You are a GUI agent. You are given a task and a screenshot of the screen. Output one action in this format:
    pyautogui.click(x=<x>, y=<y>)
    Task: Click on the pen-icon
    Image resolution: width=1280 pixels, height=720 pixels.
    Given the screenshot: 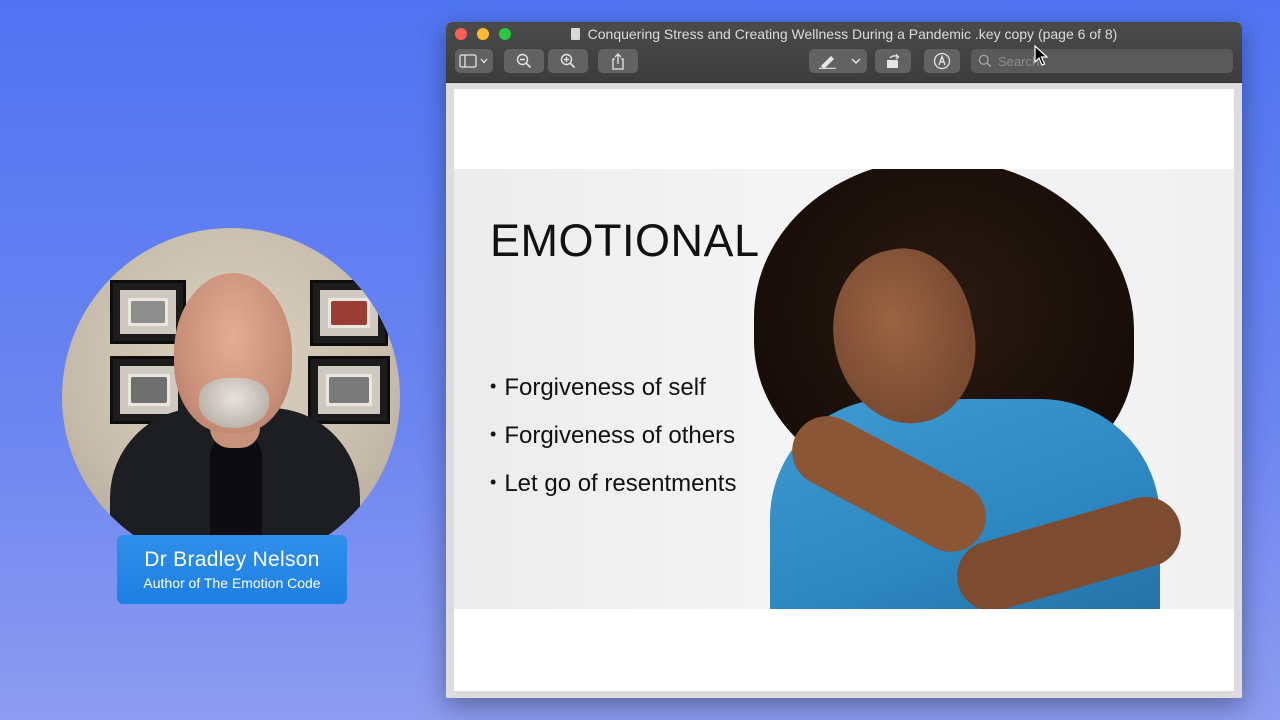 What is the action you would take?
    pyautogui.click(x=827, y=62)
    